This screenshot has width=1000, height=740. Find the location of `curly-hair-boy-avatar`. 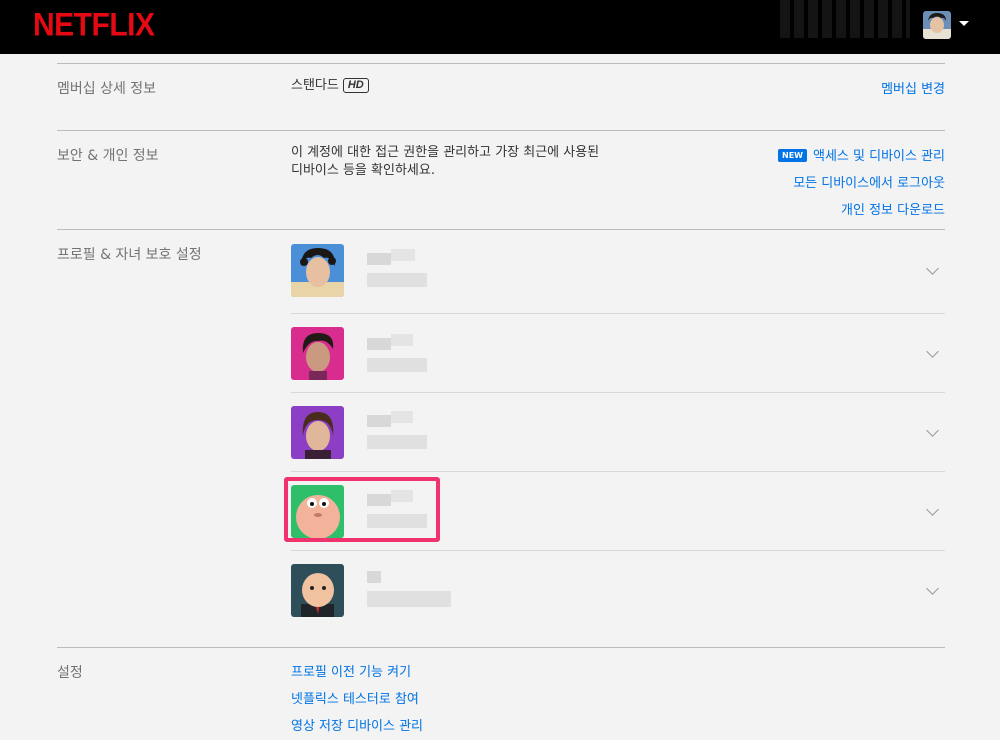

curly-hair-boy-avatar is located at coordinates (317, 270).